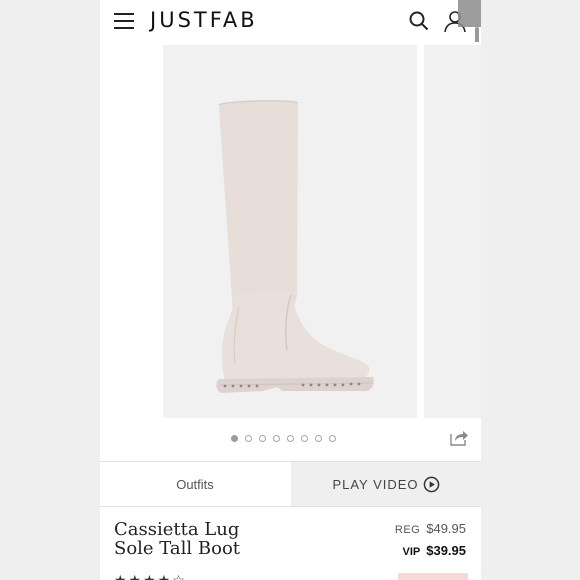 This screenshot has width=580, height=580. I want to click on vip-price: VIP $39.95, so click(435, 550).